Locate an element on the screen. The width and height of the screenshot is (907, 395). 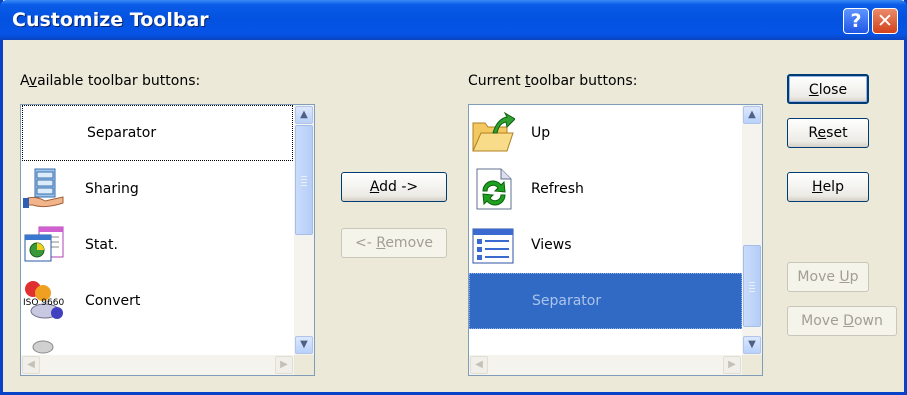
help-button: Help is located at coordinates (828, 187).